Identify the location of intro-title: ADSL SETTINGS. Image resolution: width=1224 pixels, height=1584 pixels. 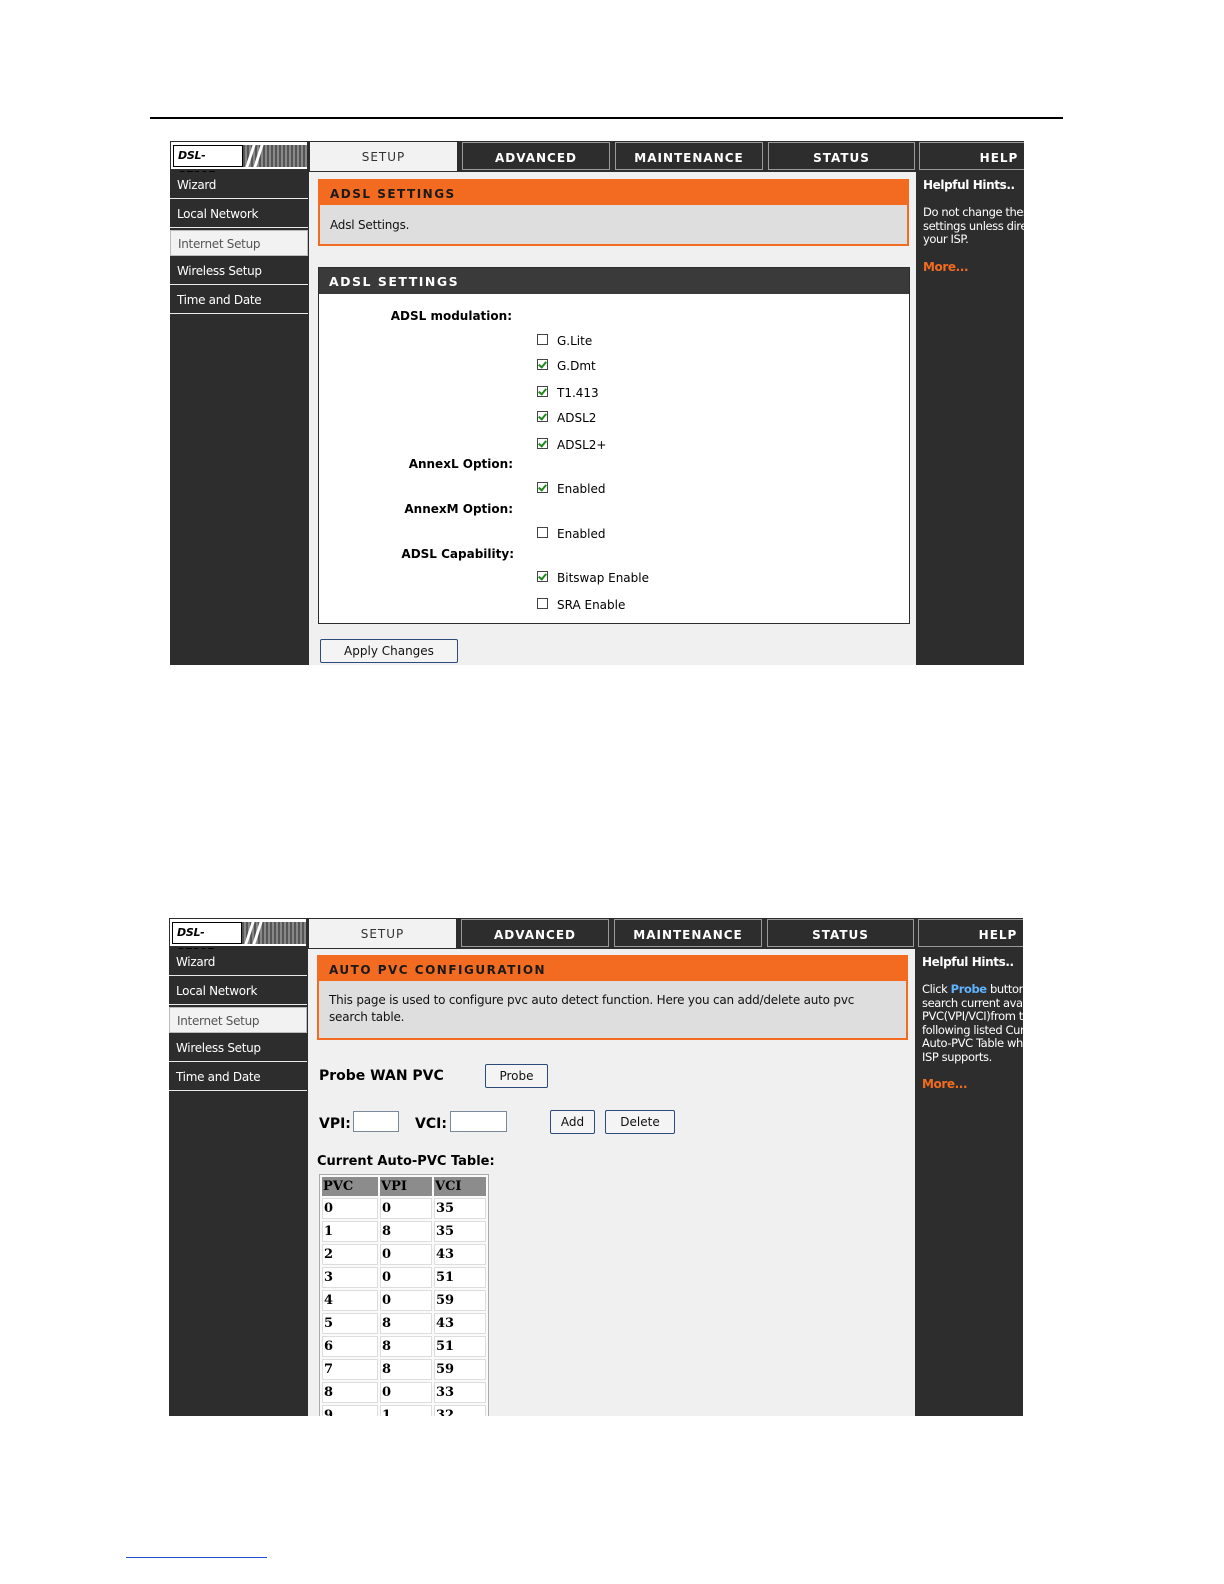
(613, 193).